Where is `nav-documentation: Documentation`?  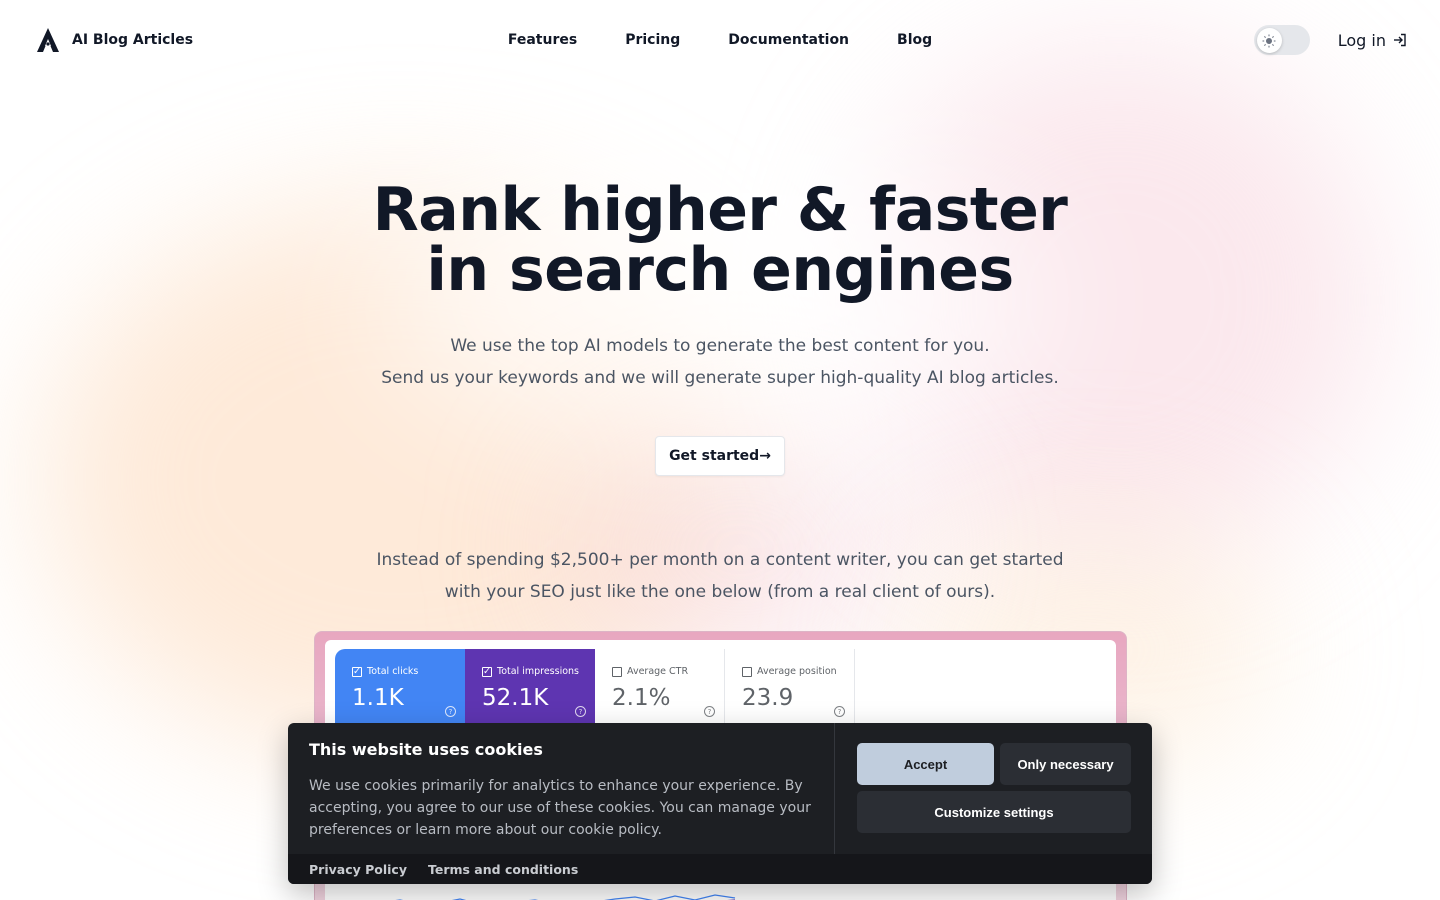 nav-documentation: Documentation is located at coordinates (788, 40).